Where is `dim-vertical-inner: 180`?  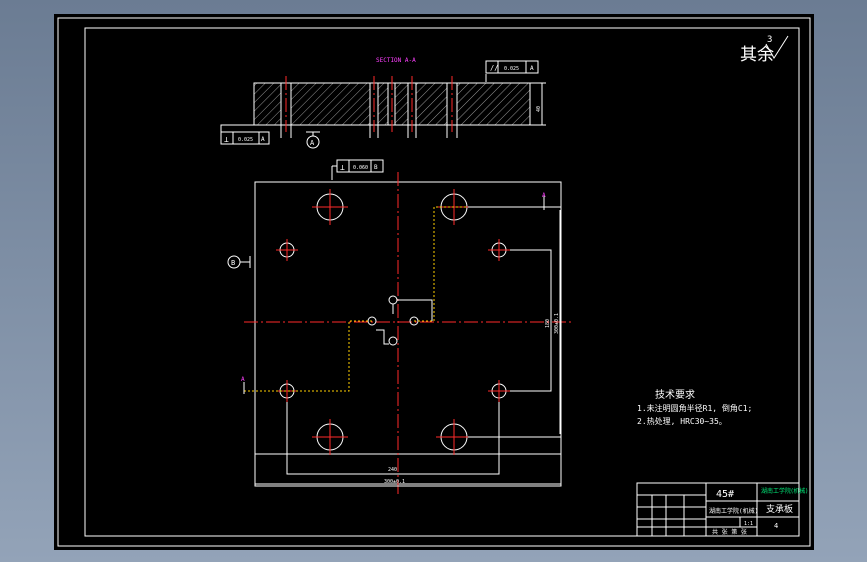 dim-vertical-inner: 180 is located at coordinates (548, 323).